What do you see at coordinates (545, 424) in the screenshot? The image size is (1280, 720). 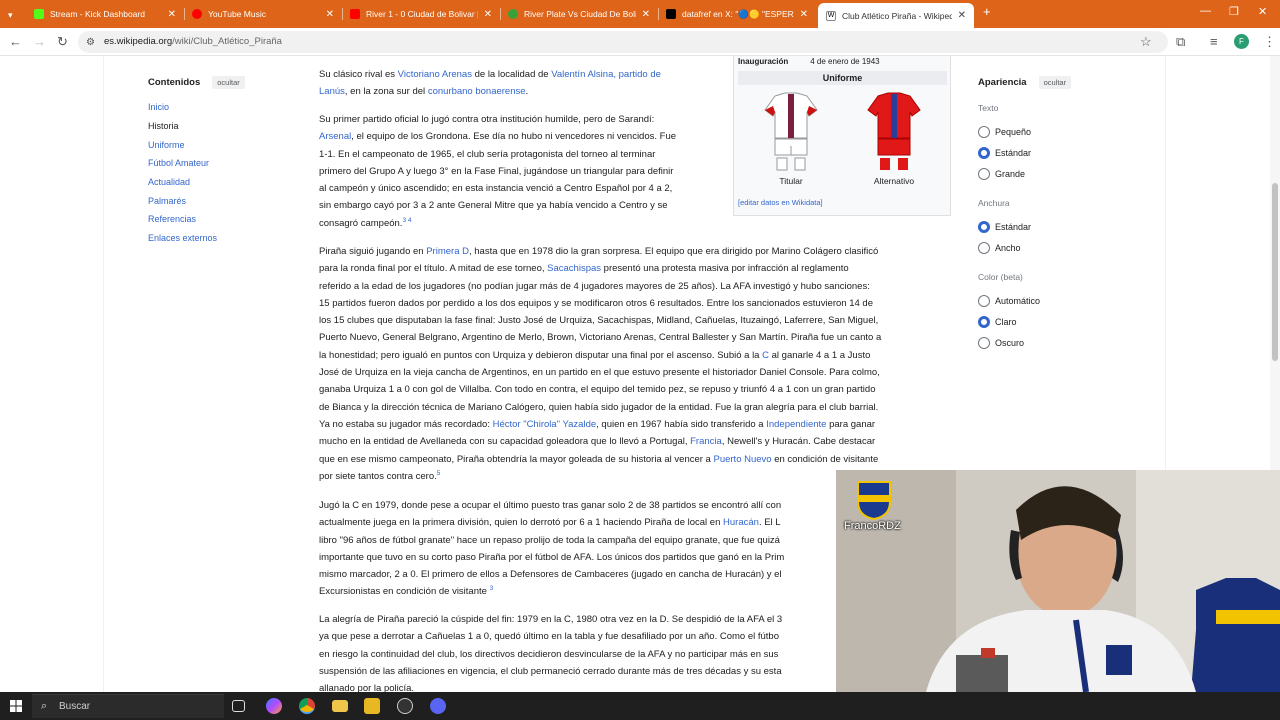 I see `link-hector-yazalde: Héctor "Chirola" Yazalde` at bounding box center [545, 424].